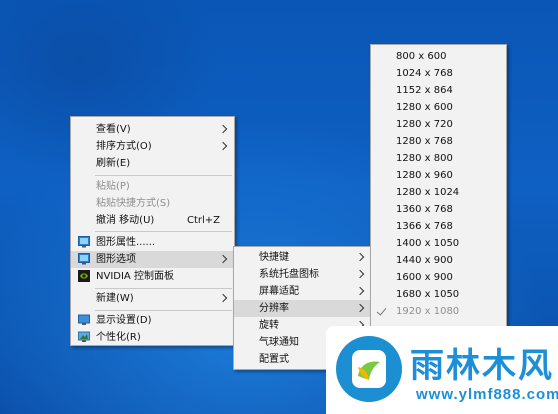  Describe the element at coordinates (115, 298) in the screenshot. I see `menu-item-label: 新建(W)` at that location.